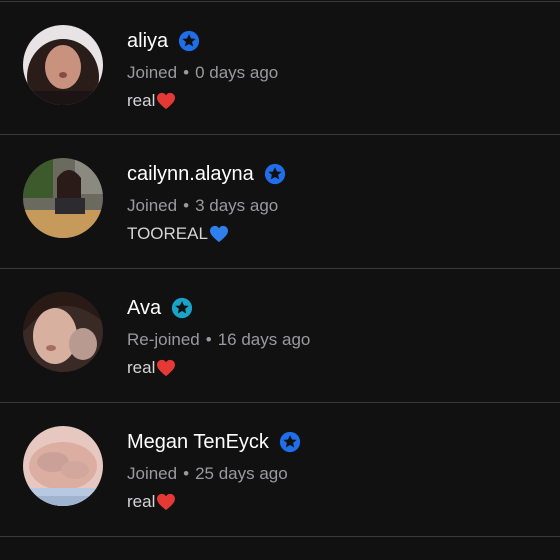 This screenshot has width=560, height=560. I want to click on member-name: aliya, so click(147, 41).